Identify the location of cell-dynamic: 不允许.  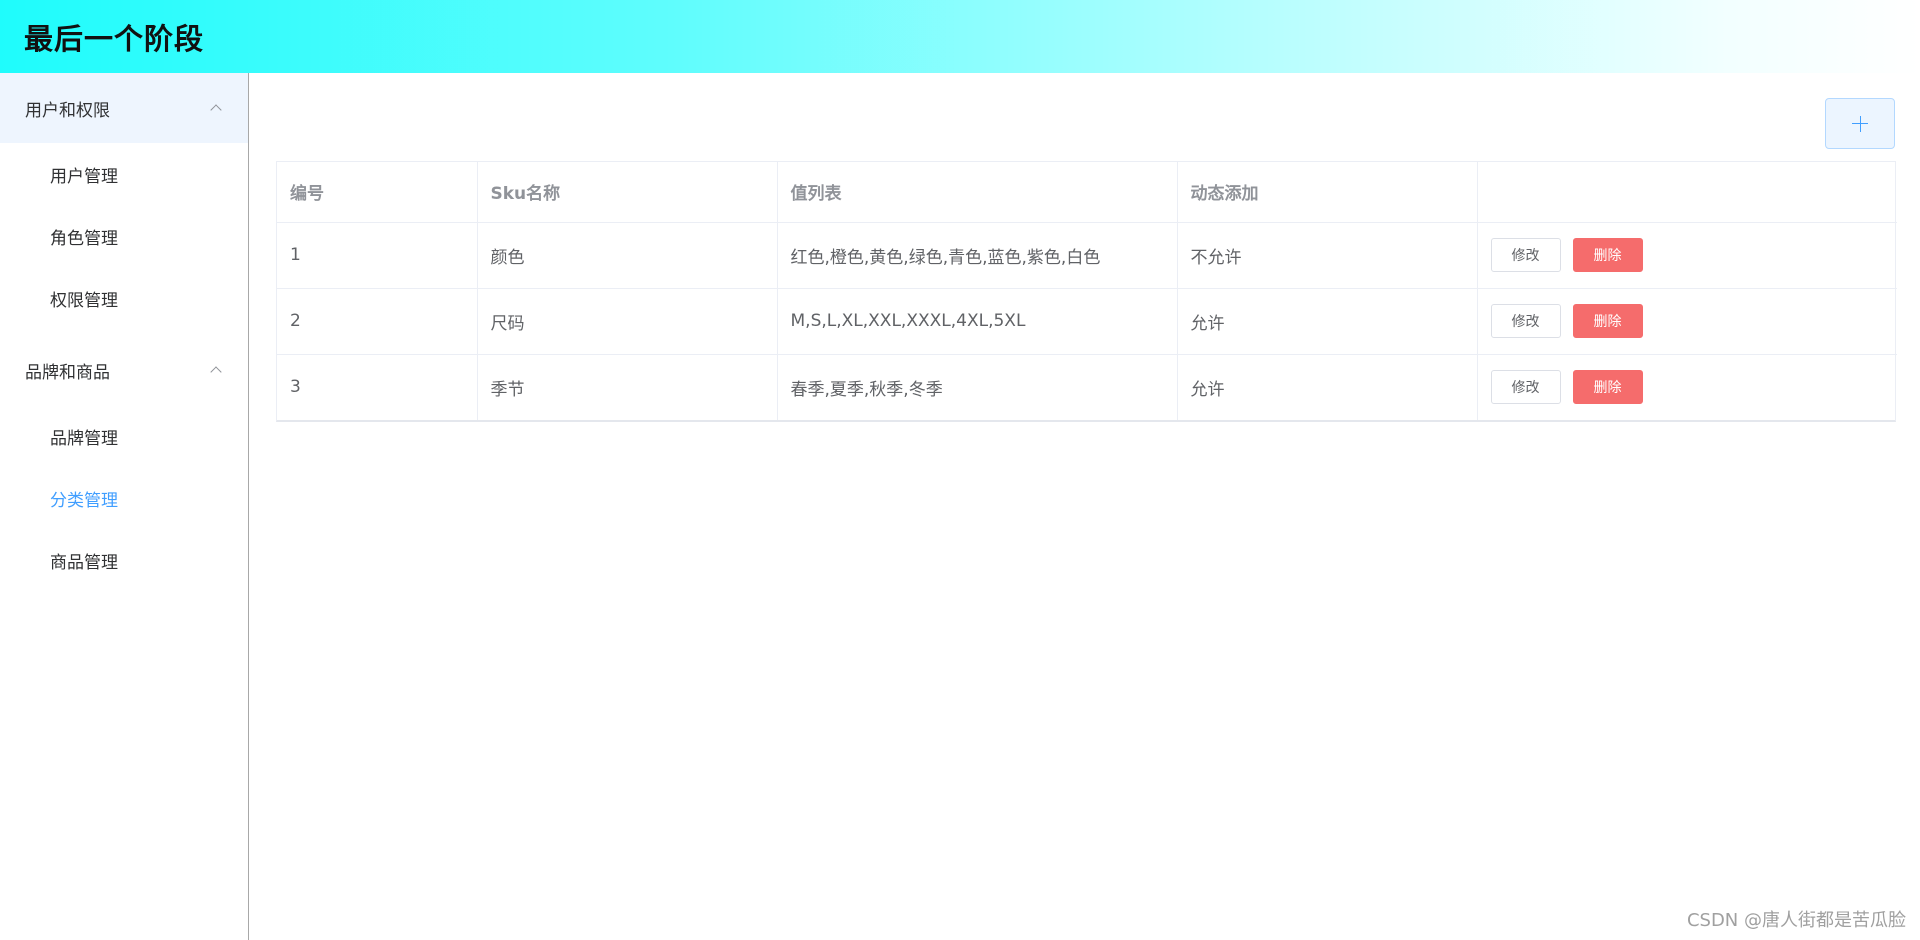
(1327, 255).